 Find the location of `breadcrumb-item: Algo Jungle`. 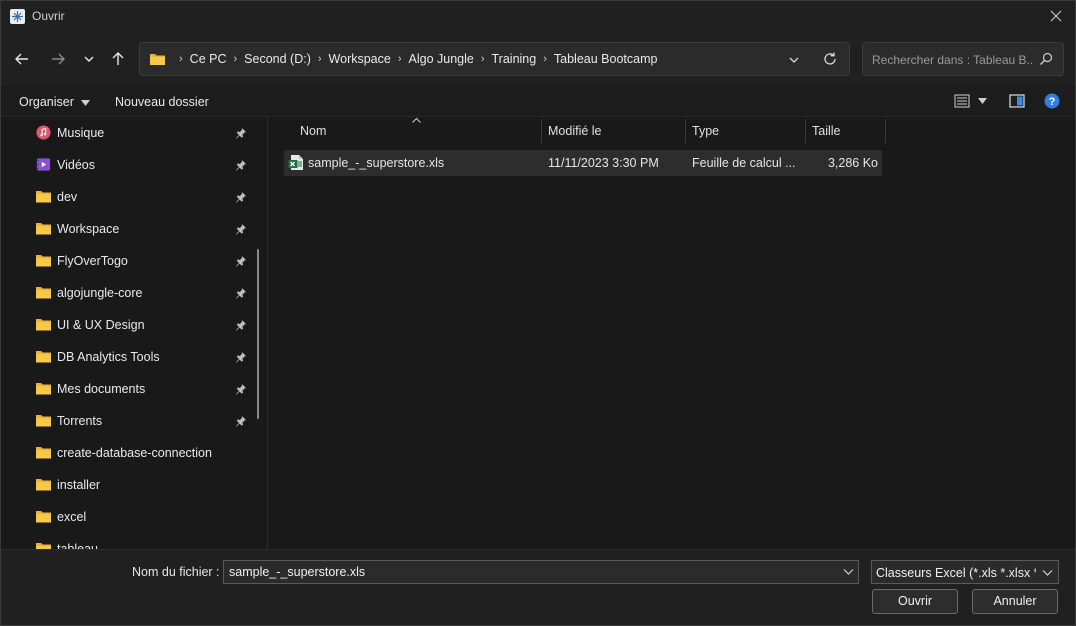

breadcrumb-item: Algo Jungle is located at coordinates (441, 59).